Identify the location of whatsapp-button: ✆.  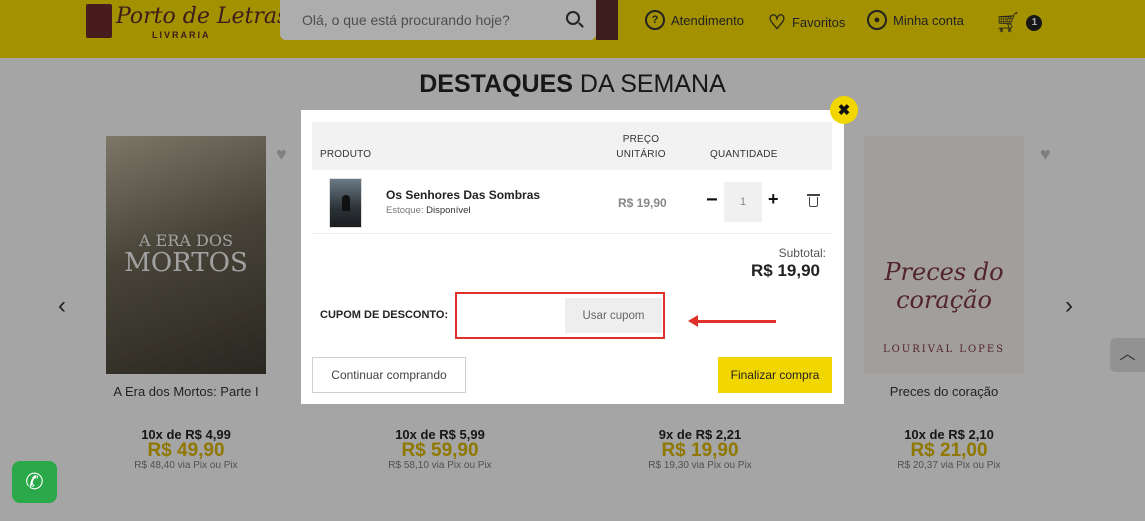
(34, 482).